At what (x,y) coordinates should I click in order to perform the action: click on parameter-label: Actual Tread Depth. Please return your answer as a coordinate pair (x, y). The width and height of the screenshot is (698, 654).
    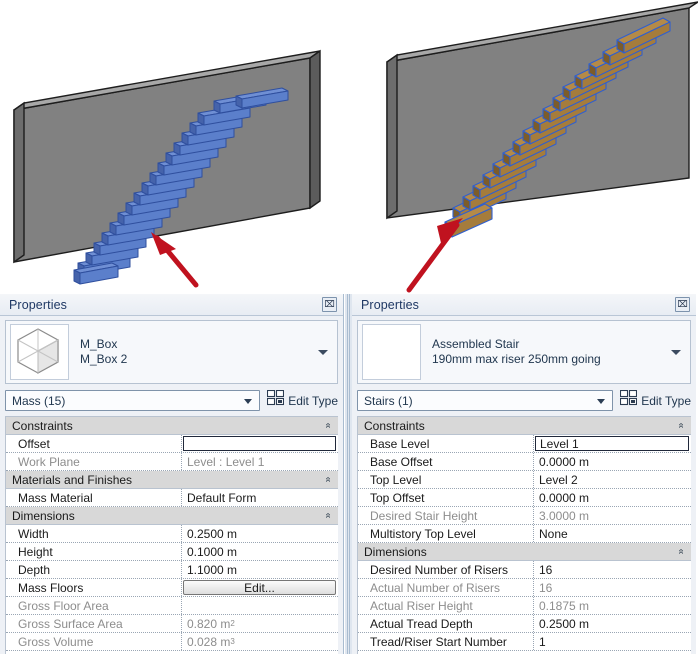
    Looking at the image, I should click on (446, 623).